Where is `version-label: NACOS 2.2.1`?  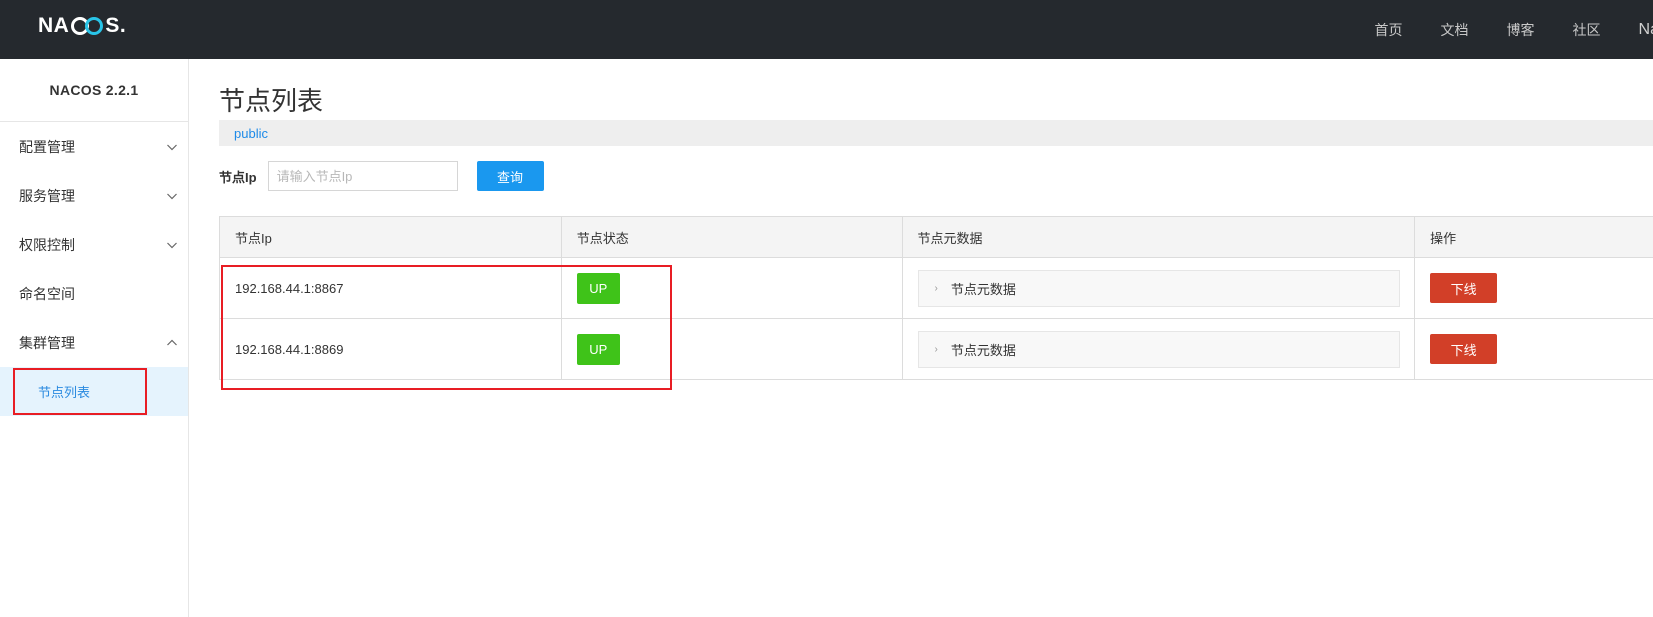
version-label: NACOS 2.2.1 is located at coordinates (94, 90).